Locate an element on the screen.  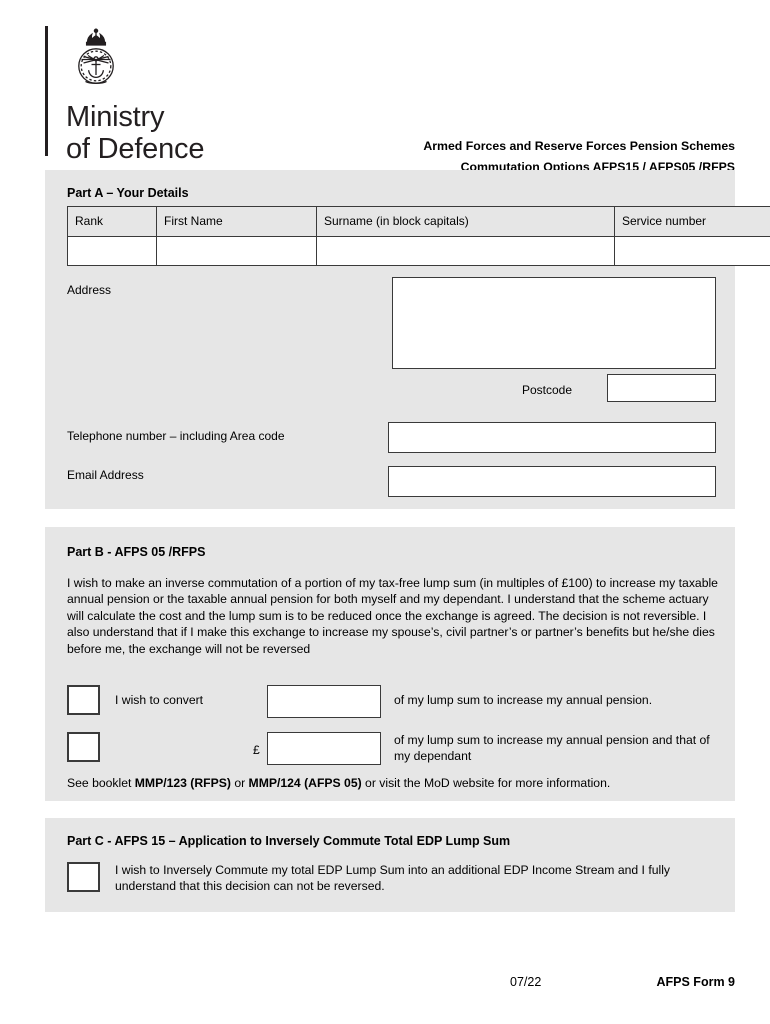
address-field is located at coordinates (554, 323).